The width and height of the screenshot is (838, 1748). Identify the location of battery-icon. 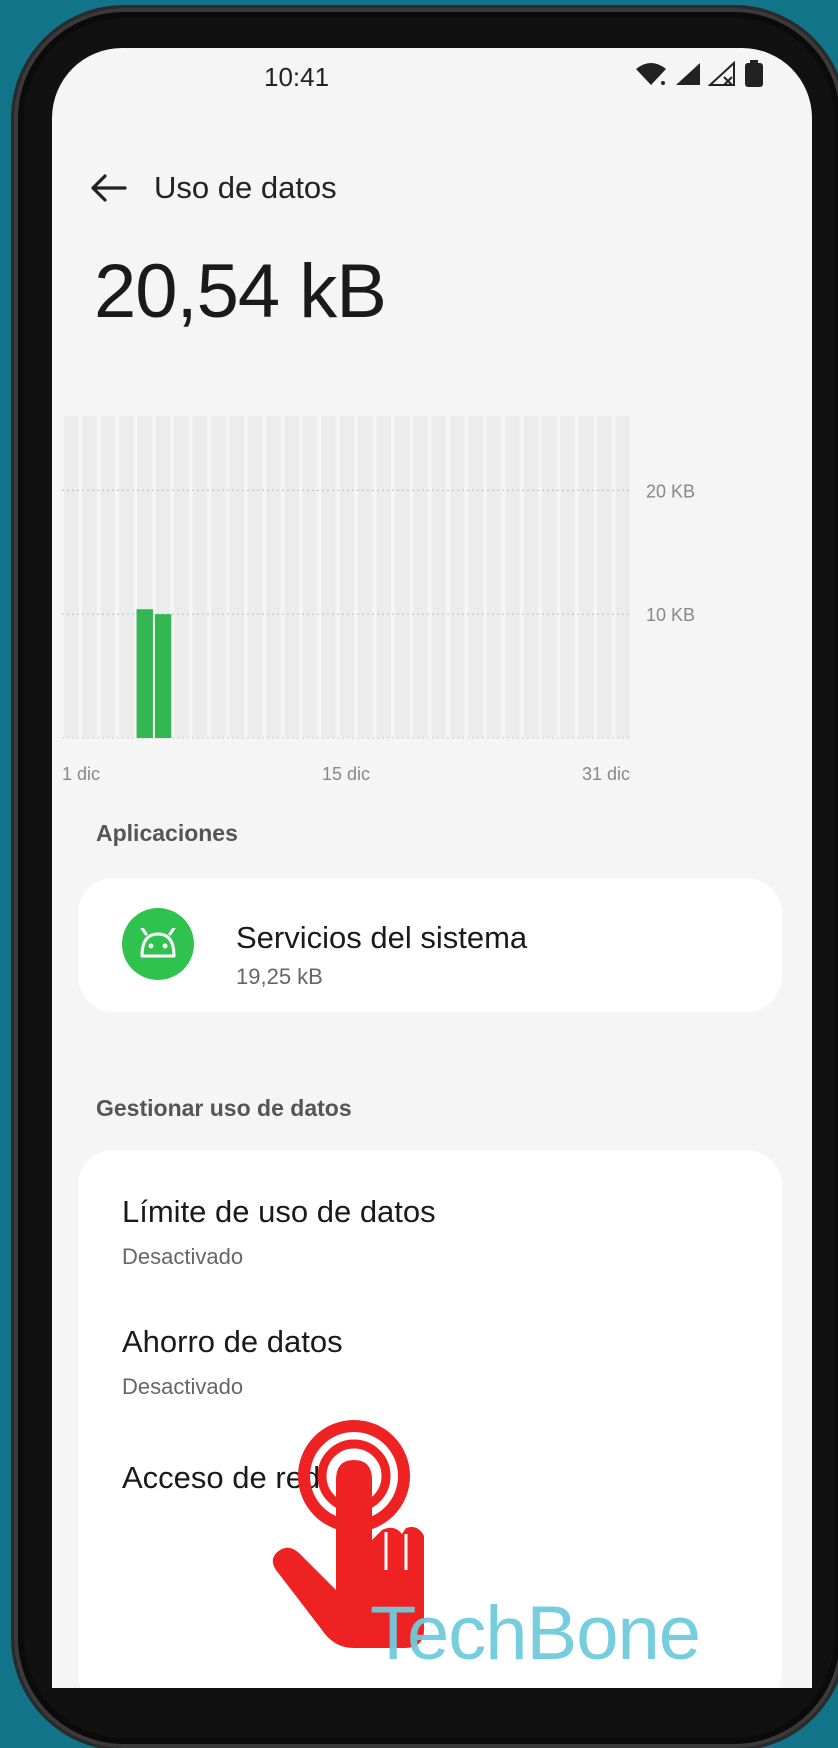
(754, 73).